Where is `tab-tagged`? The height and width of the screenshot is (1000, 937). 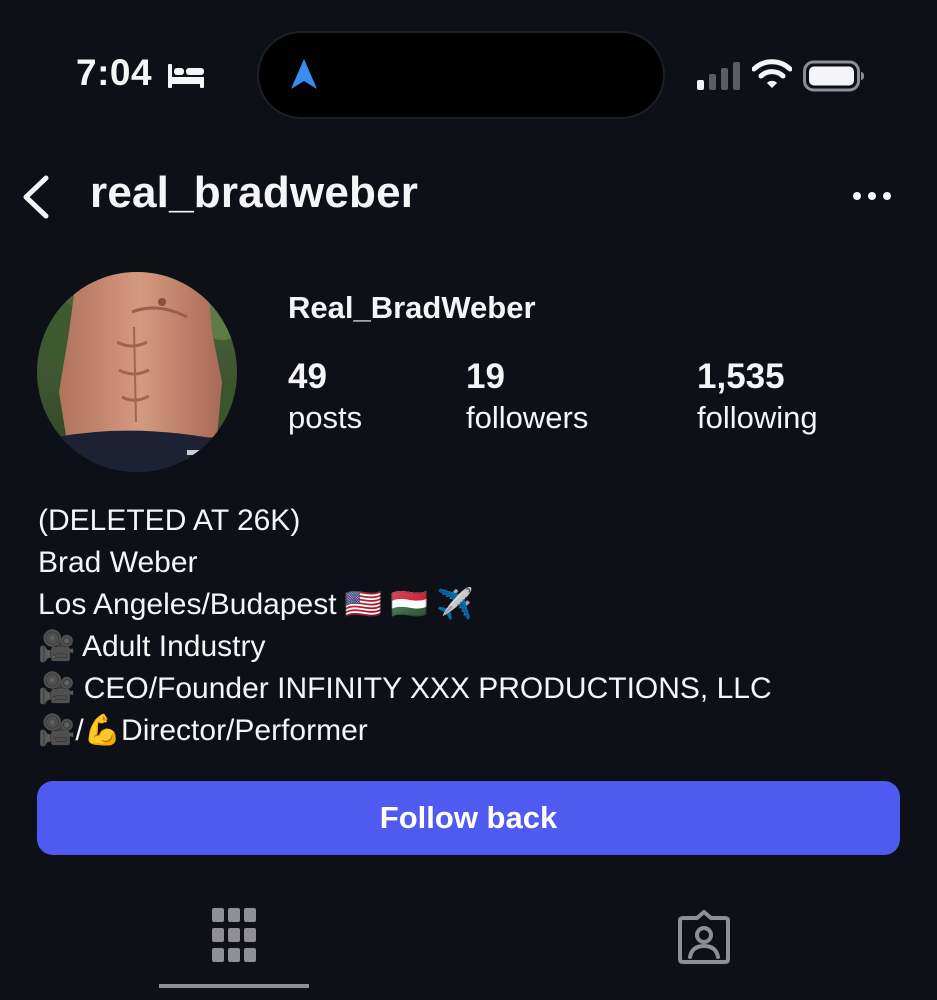
tab-tagged is located at coordinates (705, 944).